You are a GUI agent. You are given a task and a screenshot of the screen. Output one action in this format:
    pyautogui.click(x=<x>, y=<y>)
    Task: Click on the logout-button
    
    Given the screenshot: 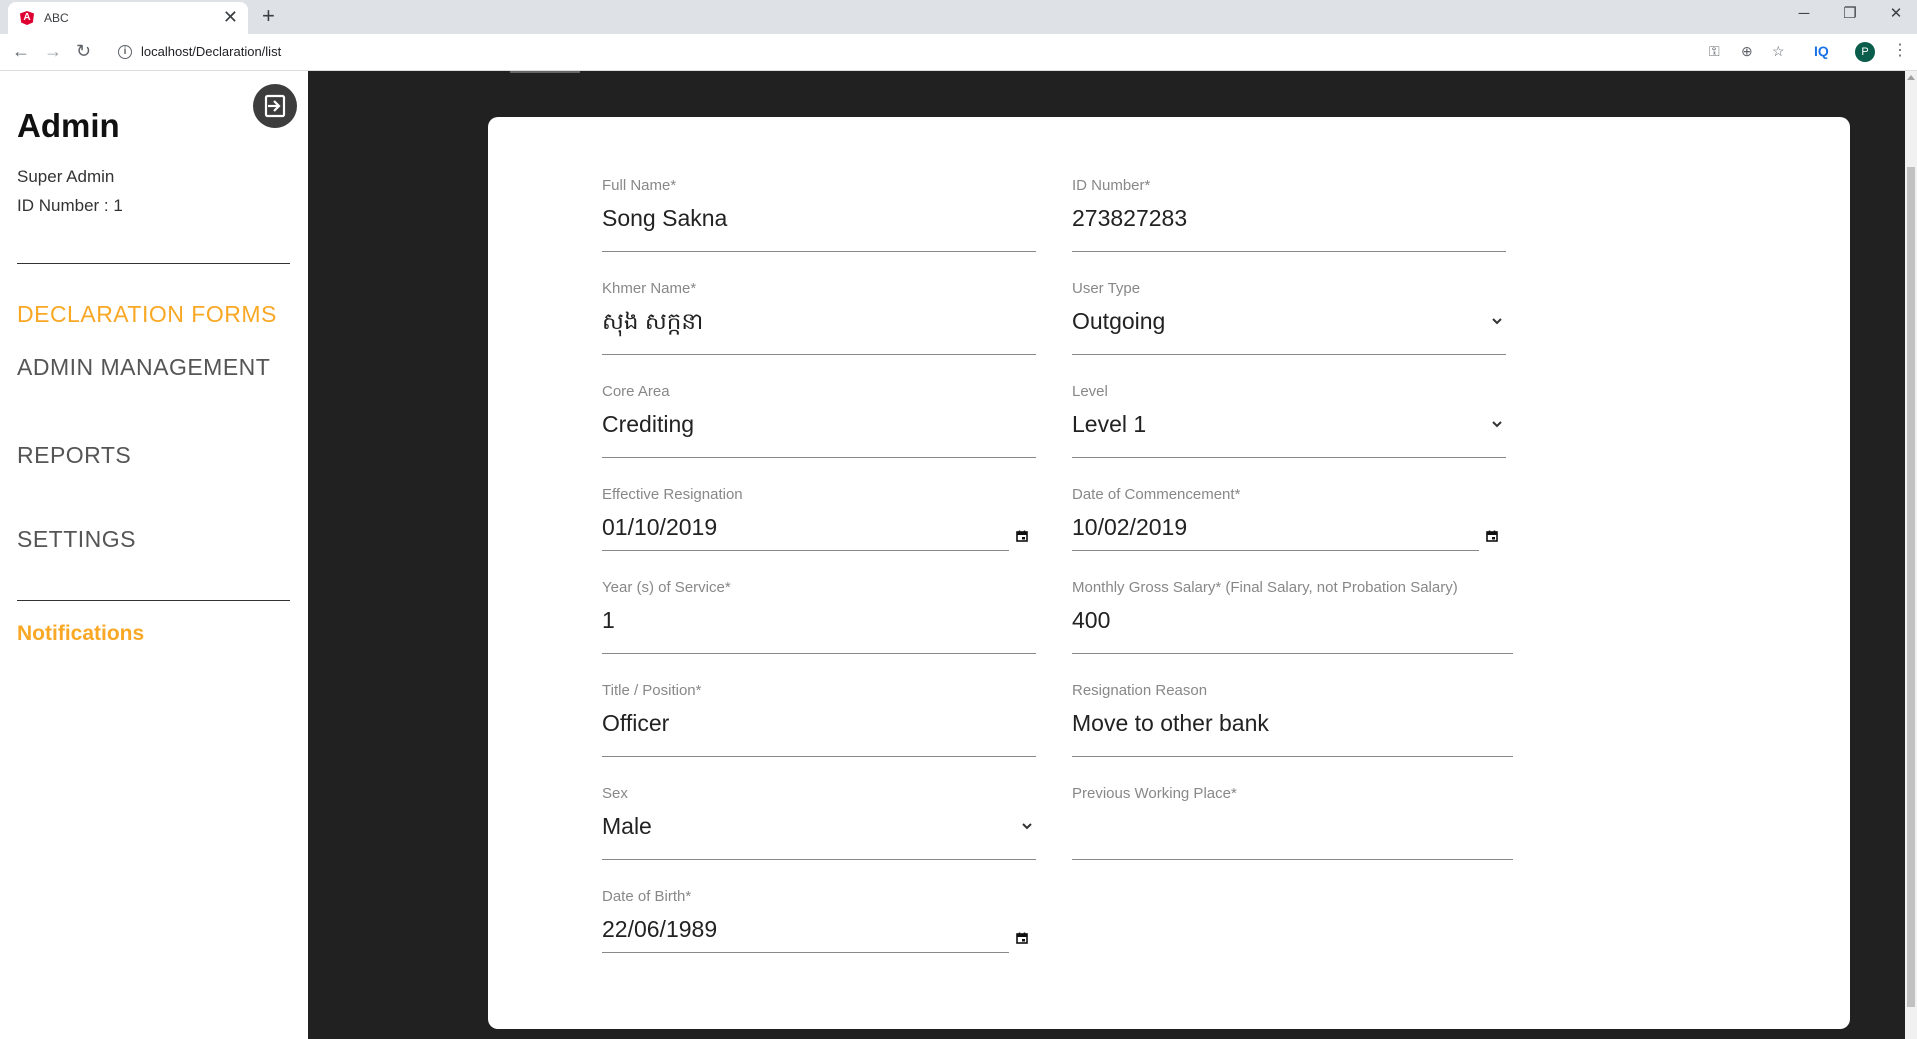 What is the action you would take?
    pyautogui.click(x=275, y=106)
    